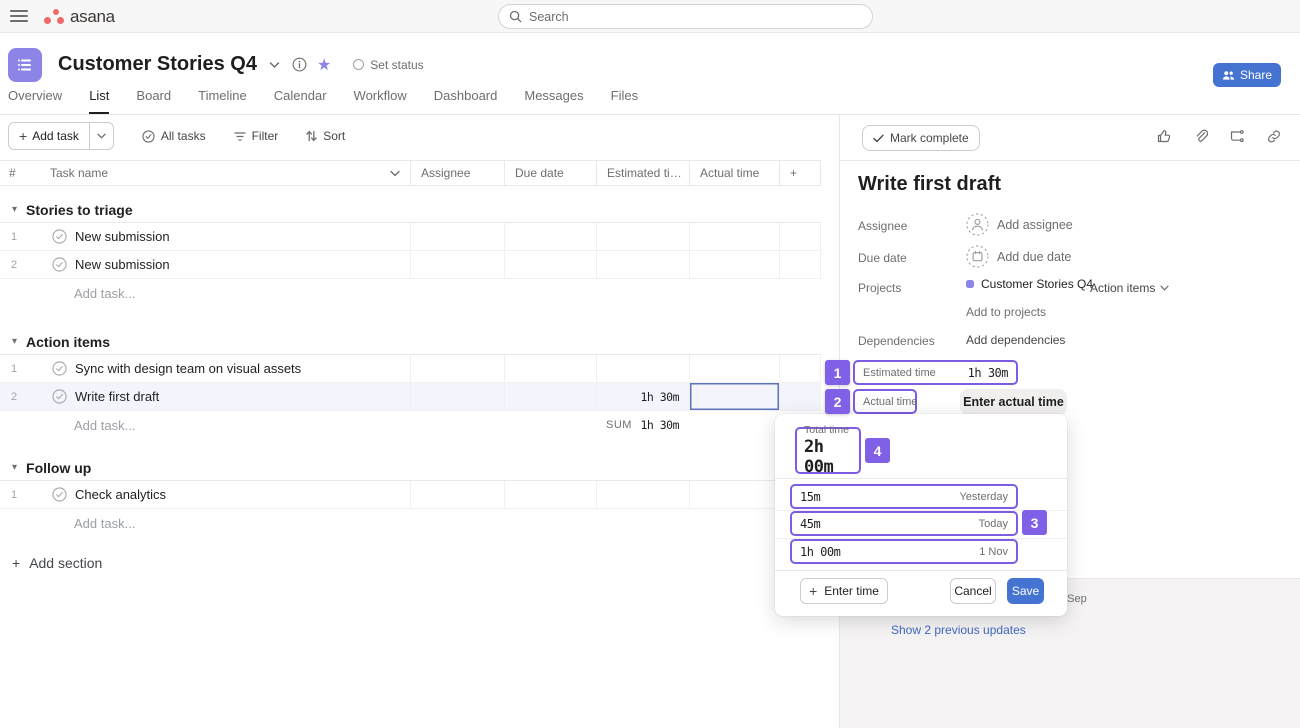 Image resolution: width=1300 pixels, height=728 pixels. I want to click on show-previous-updates-link: Show 2 previous updates, so click(958, 630).